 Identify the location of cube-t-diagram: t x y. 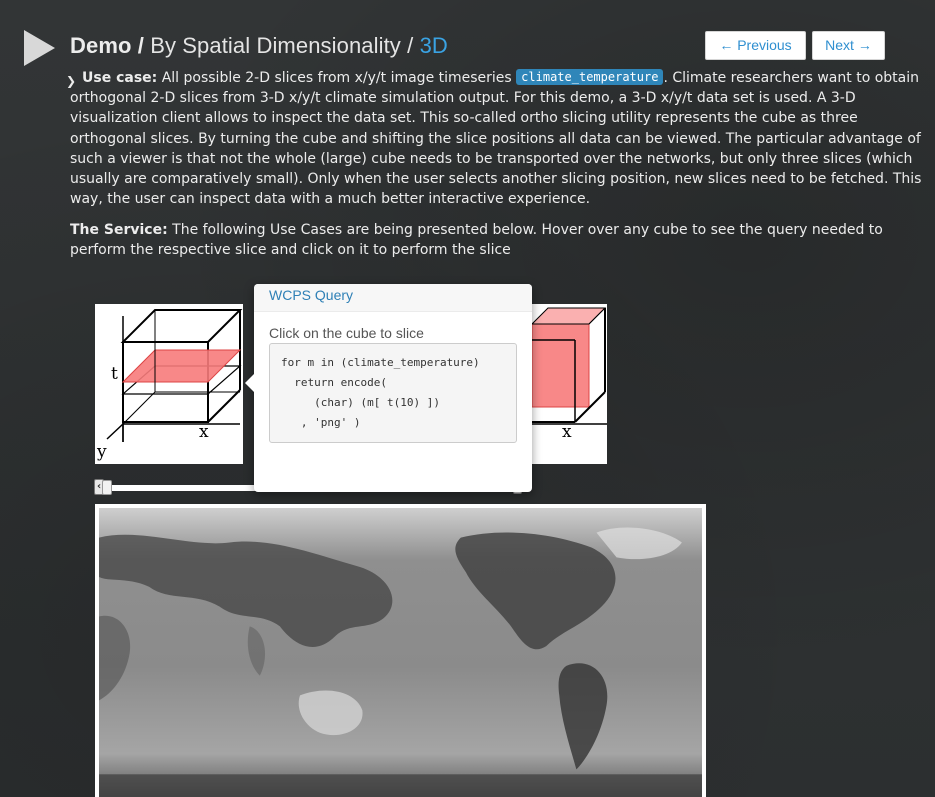
(169, 384).